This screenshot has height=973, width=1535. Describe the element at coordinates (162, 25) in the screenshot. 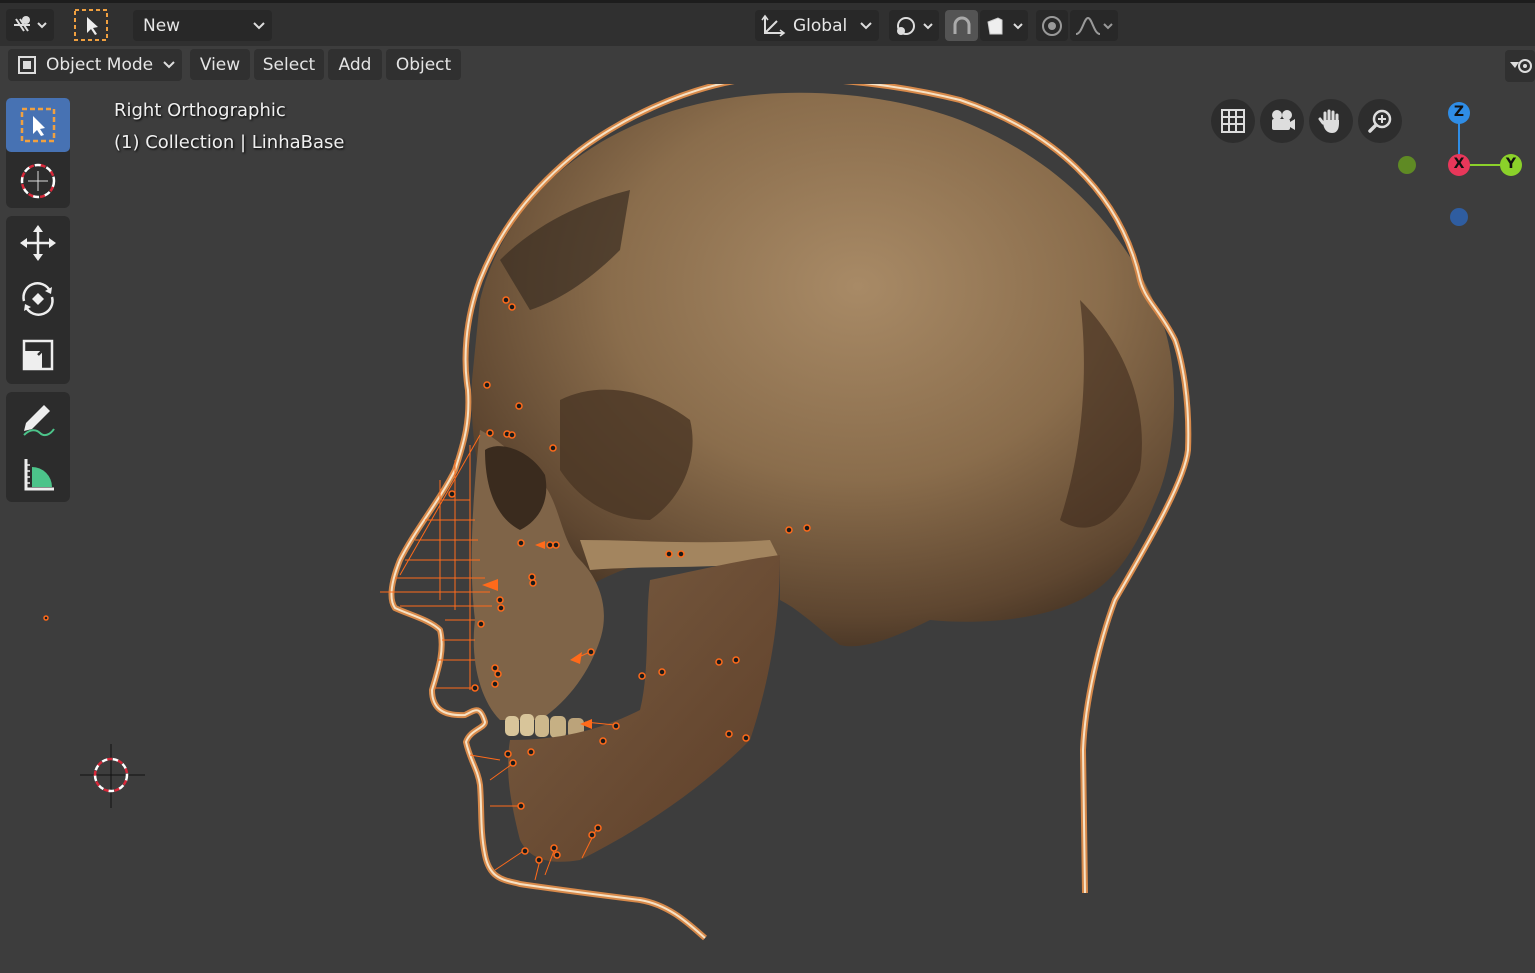

I see `brush-name: New` at that location.